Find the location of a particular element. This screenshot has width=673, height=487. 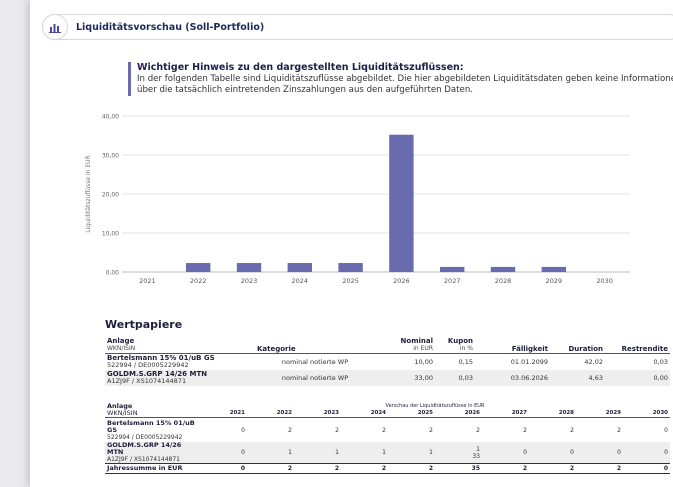

chart-icon is located at coordinates (55, 27).